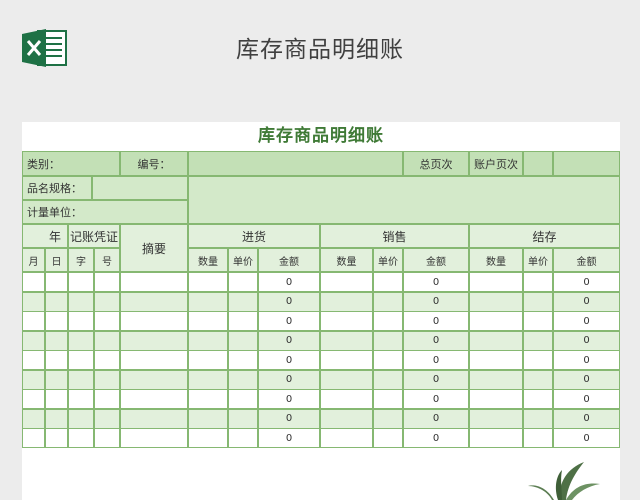  Describe the element at coordinates (295, 163) in the screenshot. I see `code-value-cell` at that location.